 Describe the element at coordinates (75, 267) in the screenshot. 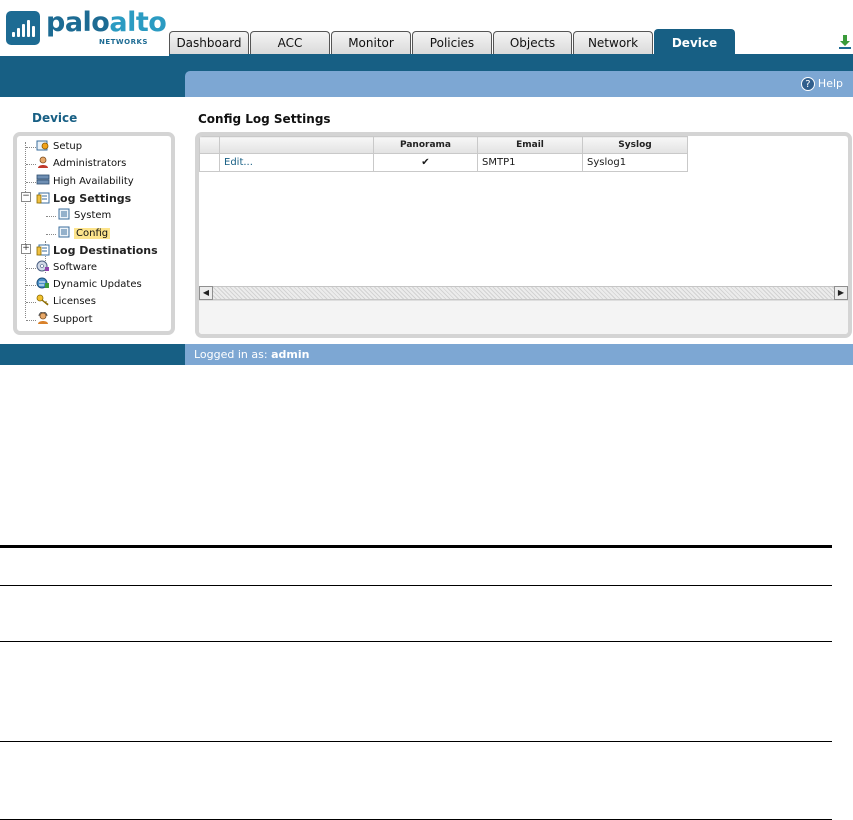

I see `sidebar-item-label: Software` at that location.